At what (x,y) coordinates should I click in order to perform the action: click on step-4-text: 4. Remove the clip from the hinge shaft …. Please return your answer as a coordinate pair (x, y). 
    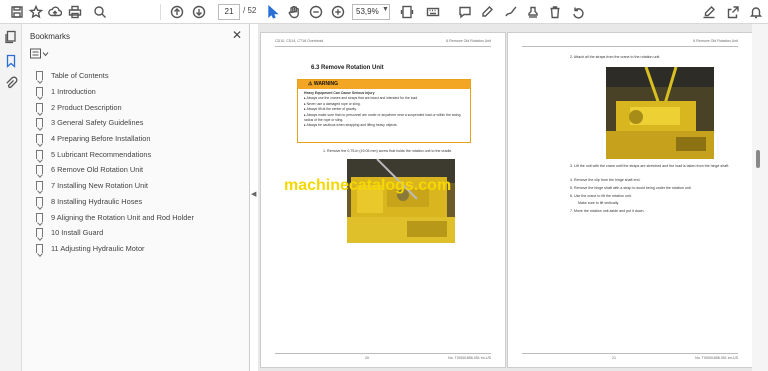
    Looking at the image, I should click on (605, 180).